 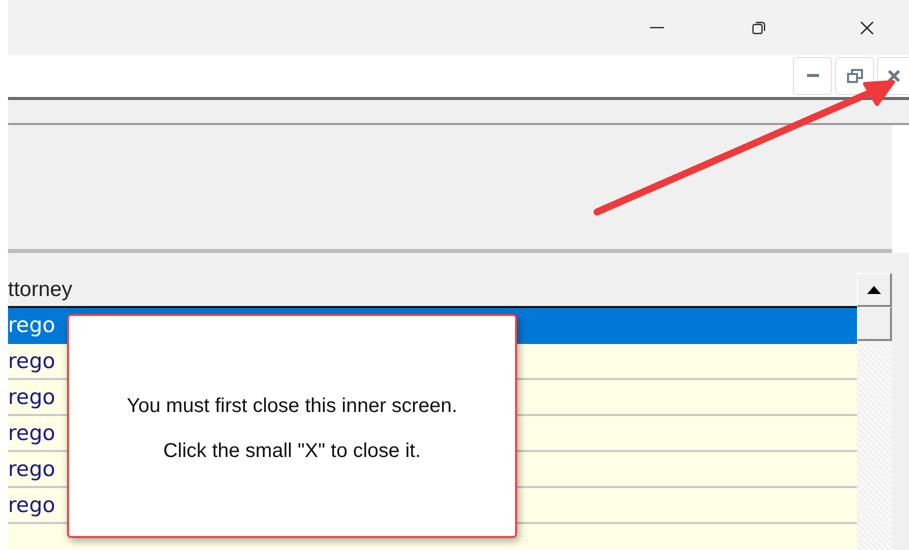 I want to click on message-text: You must first close this inner screen., so click(x=292, y=406).